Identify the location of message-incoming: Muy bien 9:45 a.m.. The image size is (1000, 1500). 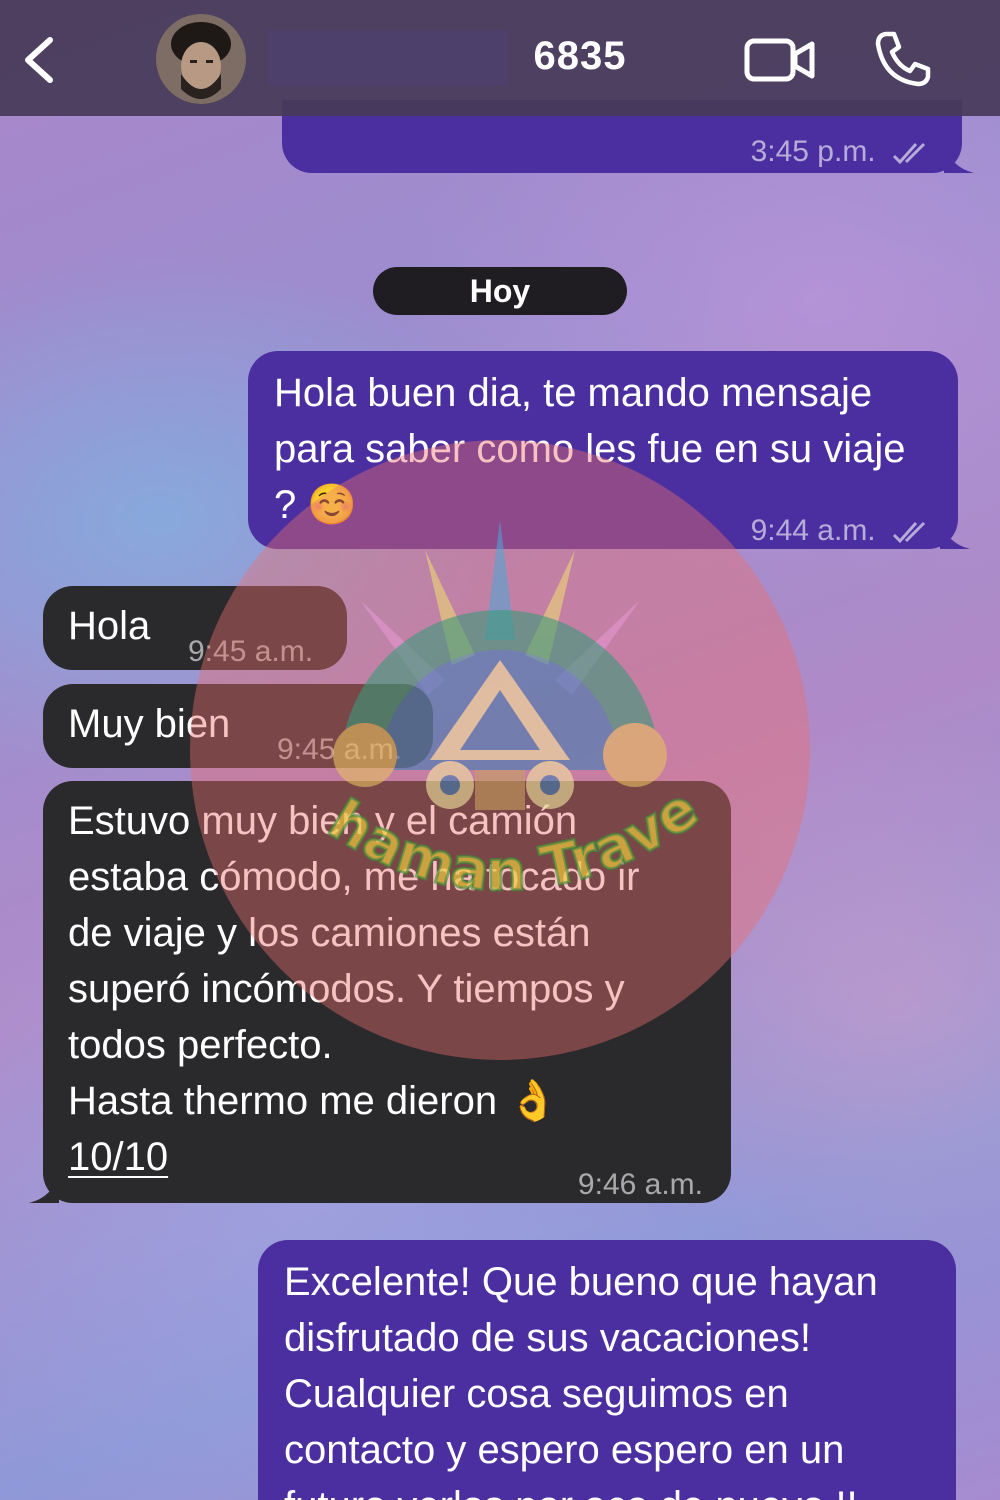
(238, 726).